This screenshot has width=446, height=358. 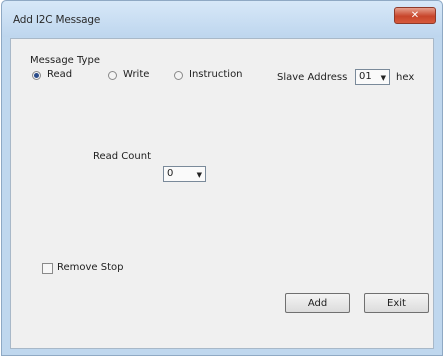 What do you see at coordinates (47, 268) in the screenshot?
I see `remove-stop-checkbox` at bounding box center [47, 268].